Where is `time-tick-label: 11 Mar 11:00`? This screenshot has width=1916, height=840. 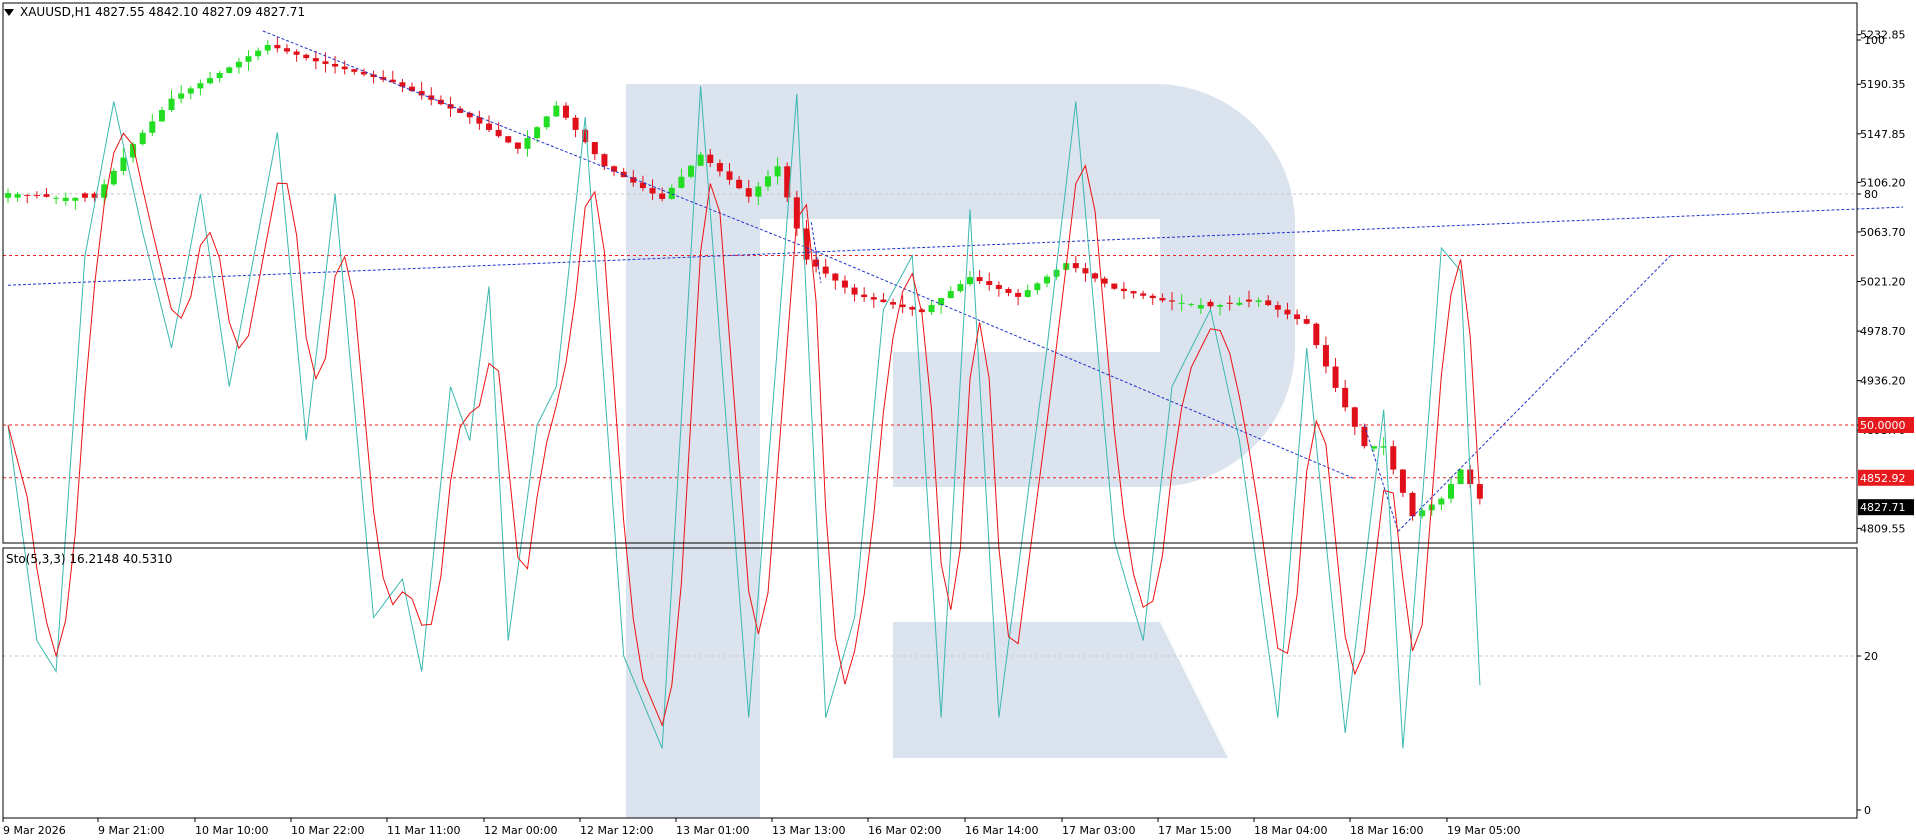 time-tick-label: 11 Mar 11:00 is located at coordinates (423, 830).